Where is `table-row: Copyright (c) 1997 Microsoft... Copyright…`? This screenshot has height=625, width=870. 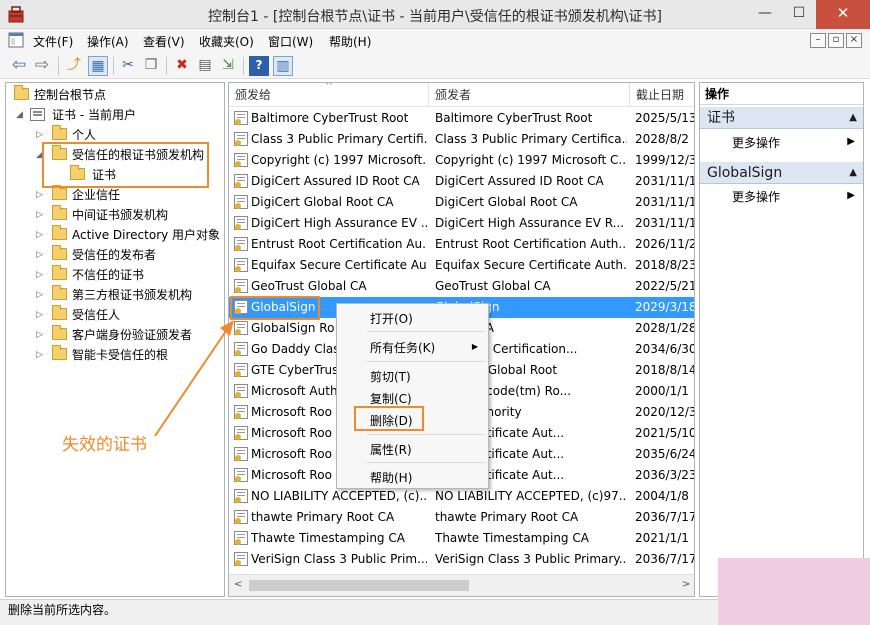
table-row: Copyright (c) 1997 Microsoft... Copyright… is located at coordinates (461, 160).